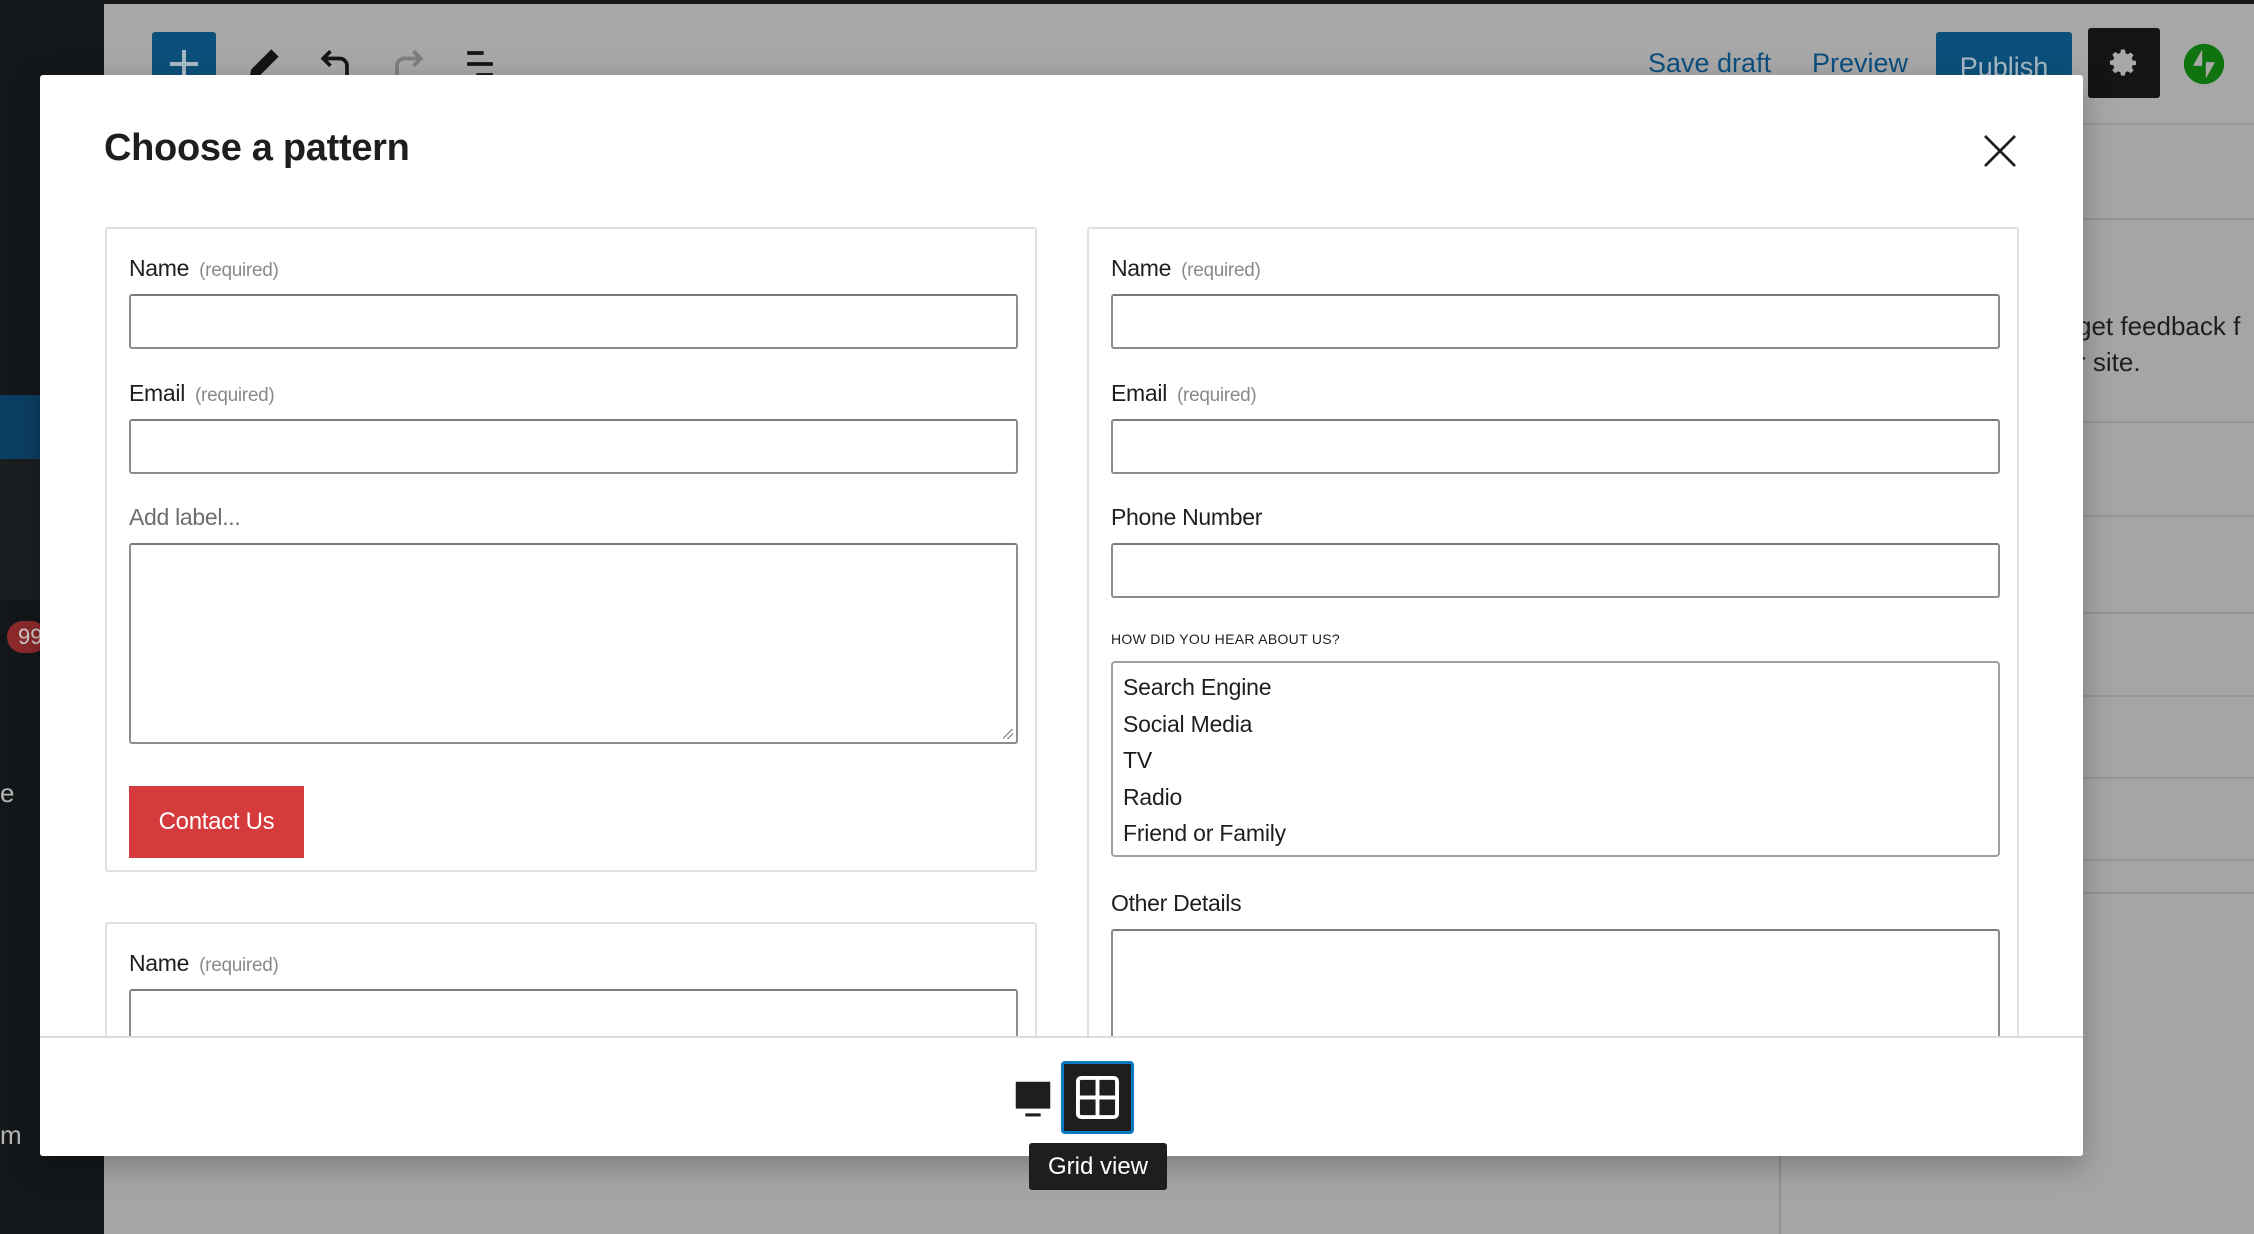 The image size is (2254, 1234). I want to click on carousel-view-icon, so click(1033, 1099).